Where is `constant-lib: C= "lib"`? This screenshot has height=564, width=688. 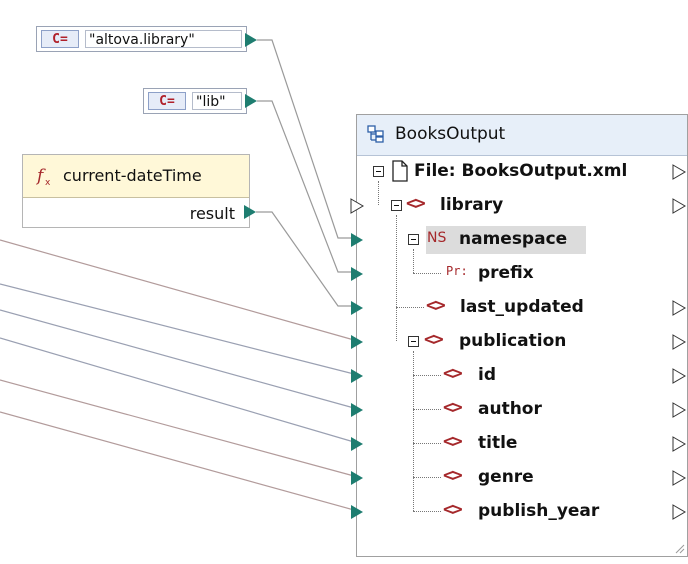 constant-lib: C= "lib" is located at coordinates (195, 101).